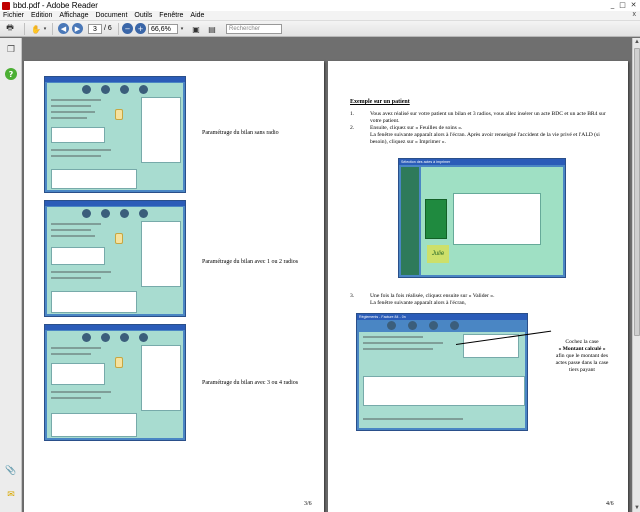 The image size is (640, 512). Describe the element at coordinates (171, 15) in the screenshot. I see `menu-fenetre: Fenêtre` at that location.